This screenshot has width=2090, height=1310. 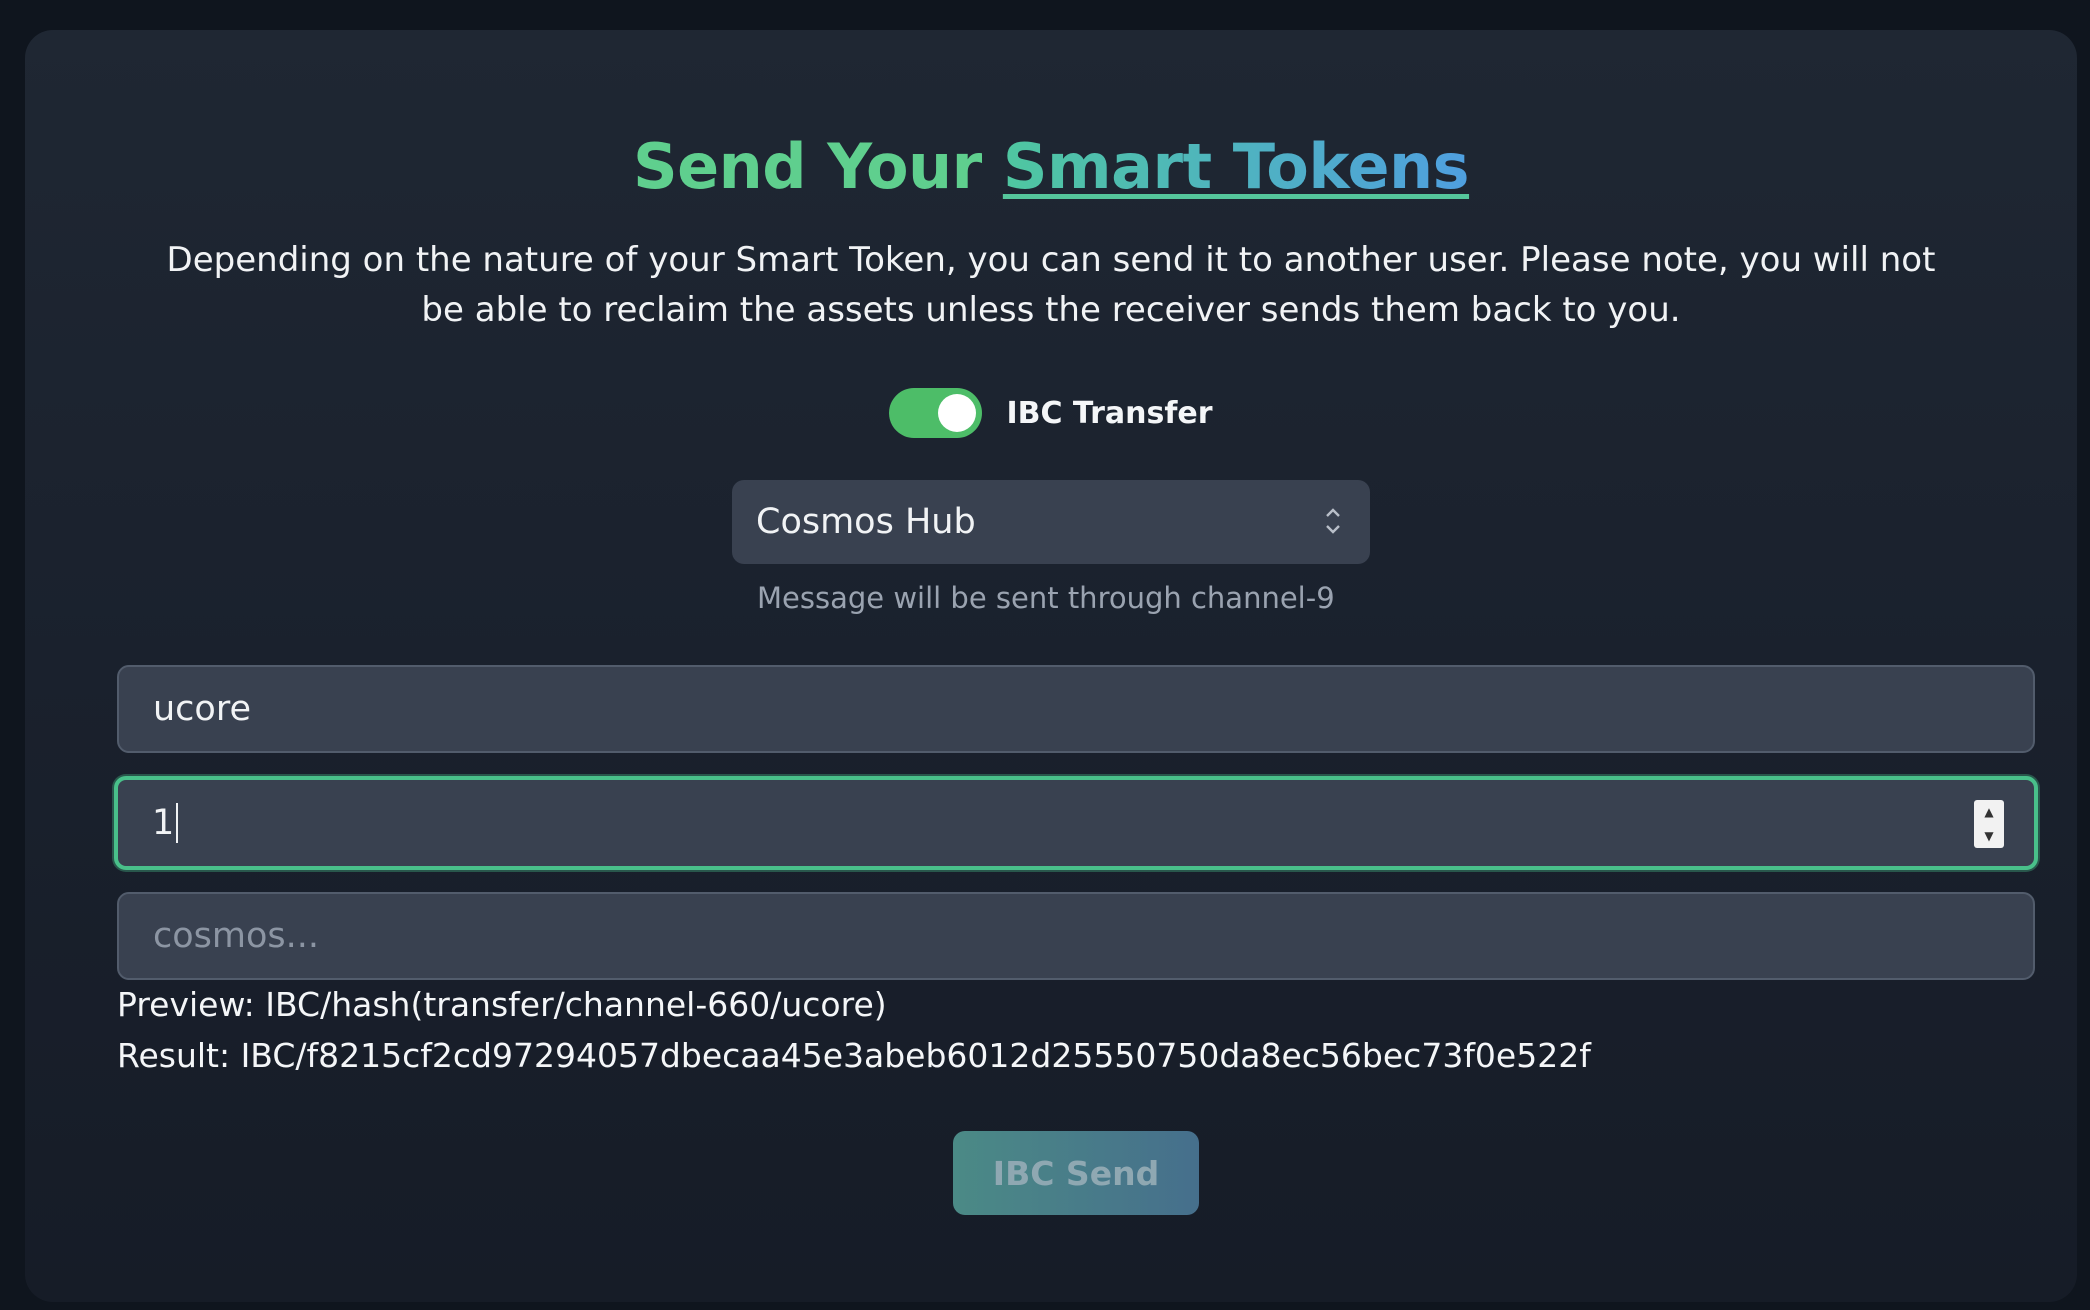 What do you see at coordinates (202, 709) in the screenshot?
I see `denom-input-value: ucore` at bounding box center [202, 709].